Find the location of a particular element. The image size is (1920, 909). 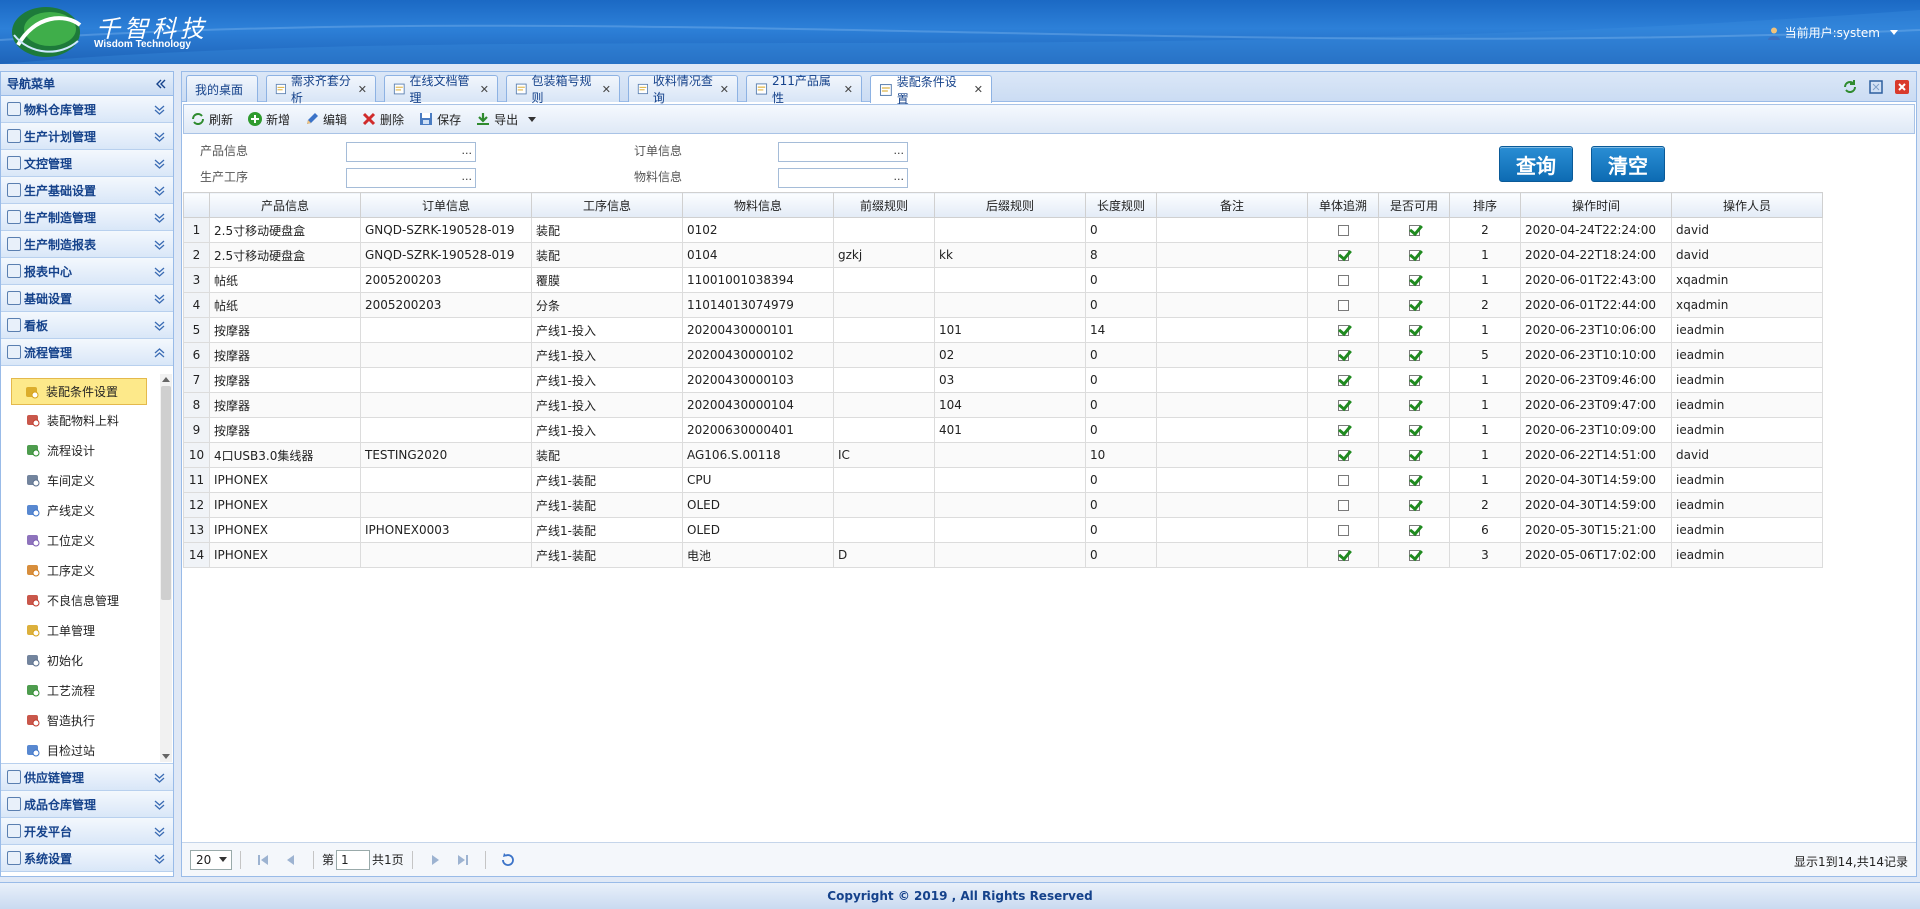

sidebar-item-2: 流程设计 is located at coordinates (87, 450).